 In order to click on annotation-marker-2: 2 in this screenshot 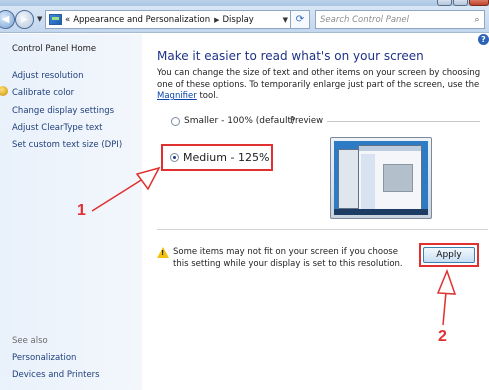, I will do `click(442, 336)`.